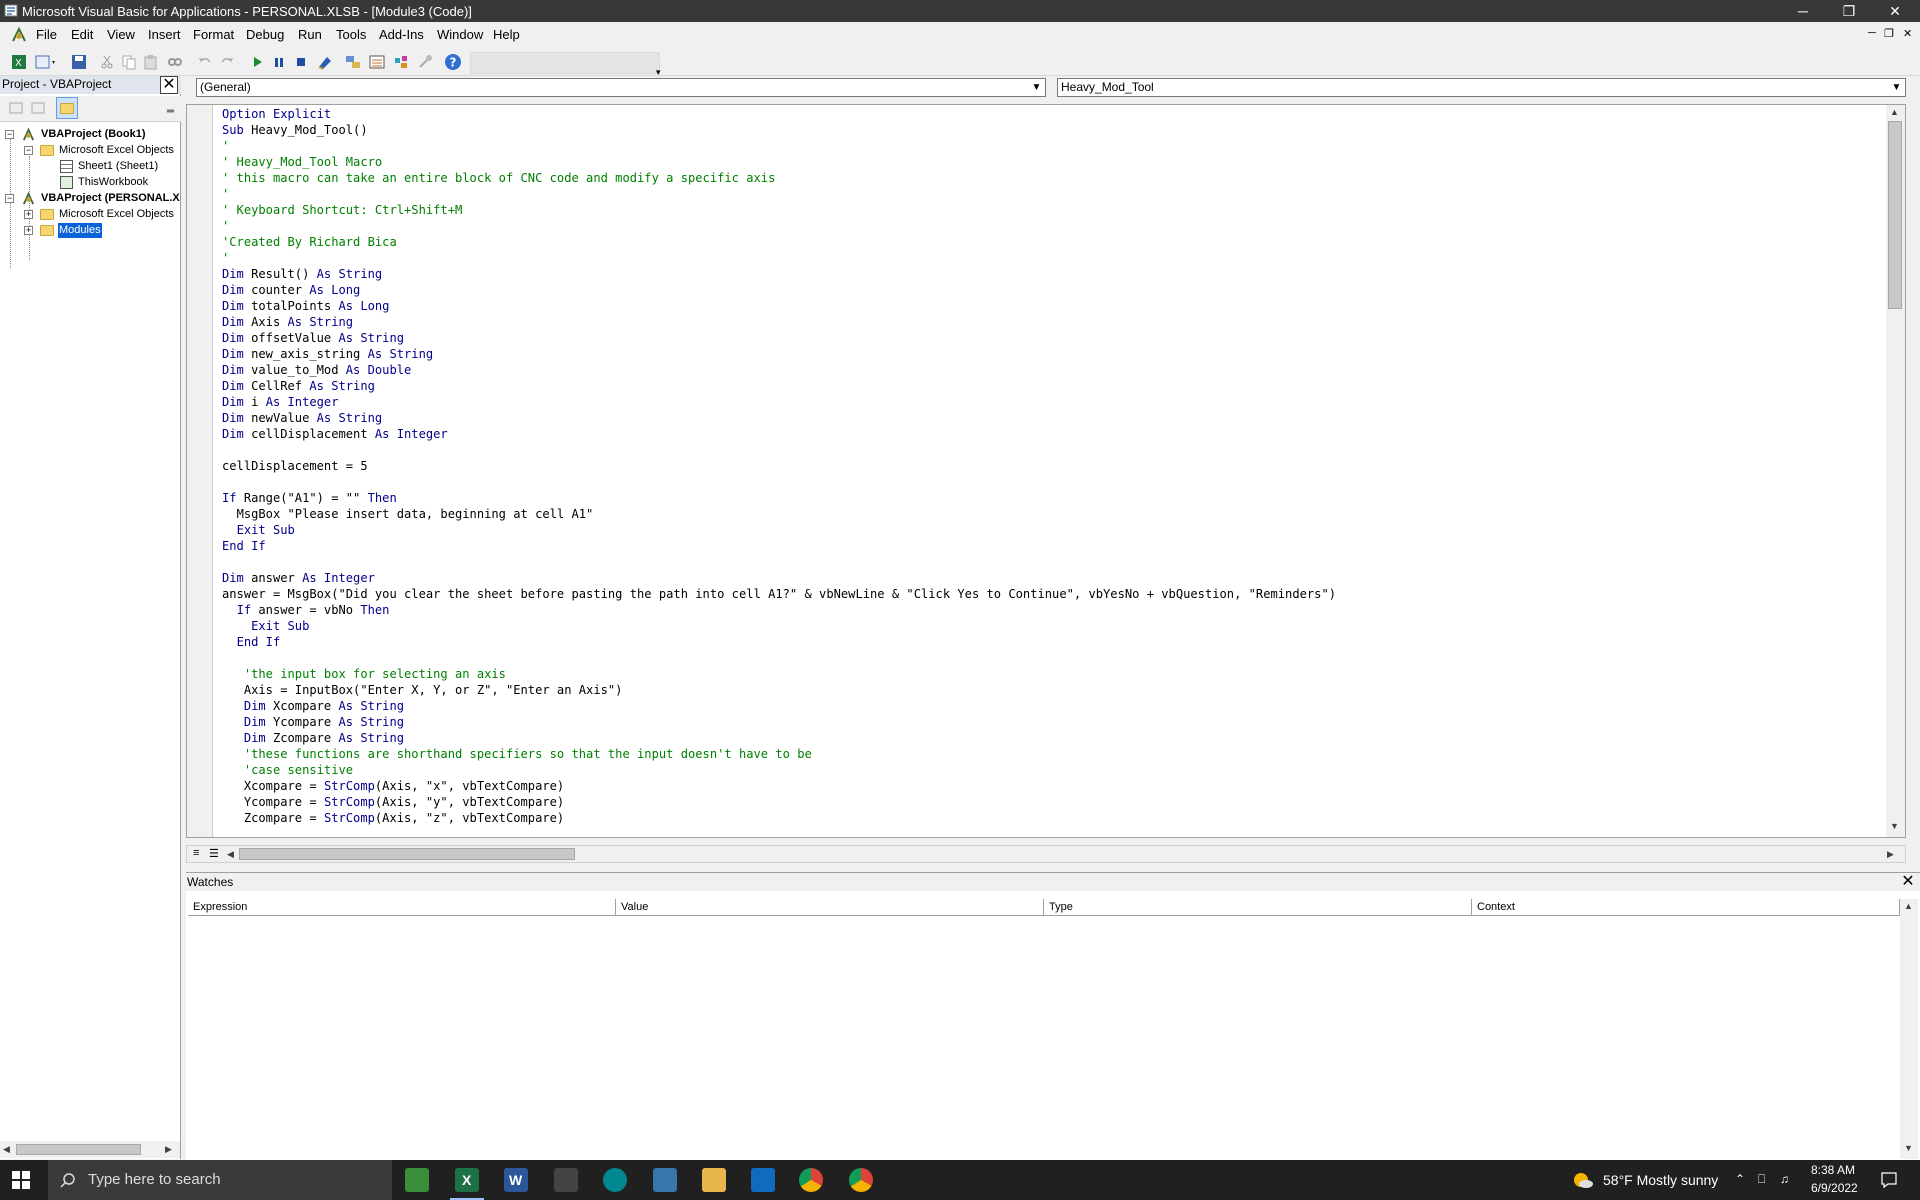  What do you see at coordinates (779, 770) in the screenshot?
I see `code-line: 'case sensitive` at bounding box center [779, 770].